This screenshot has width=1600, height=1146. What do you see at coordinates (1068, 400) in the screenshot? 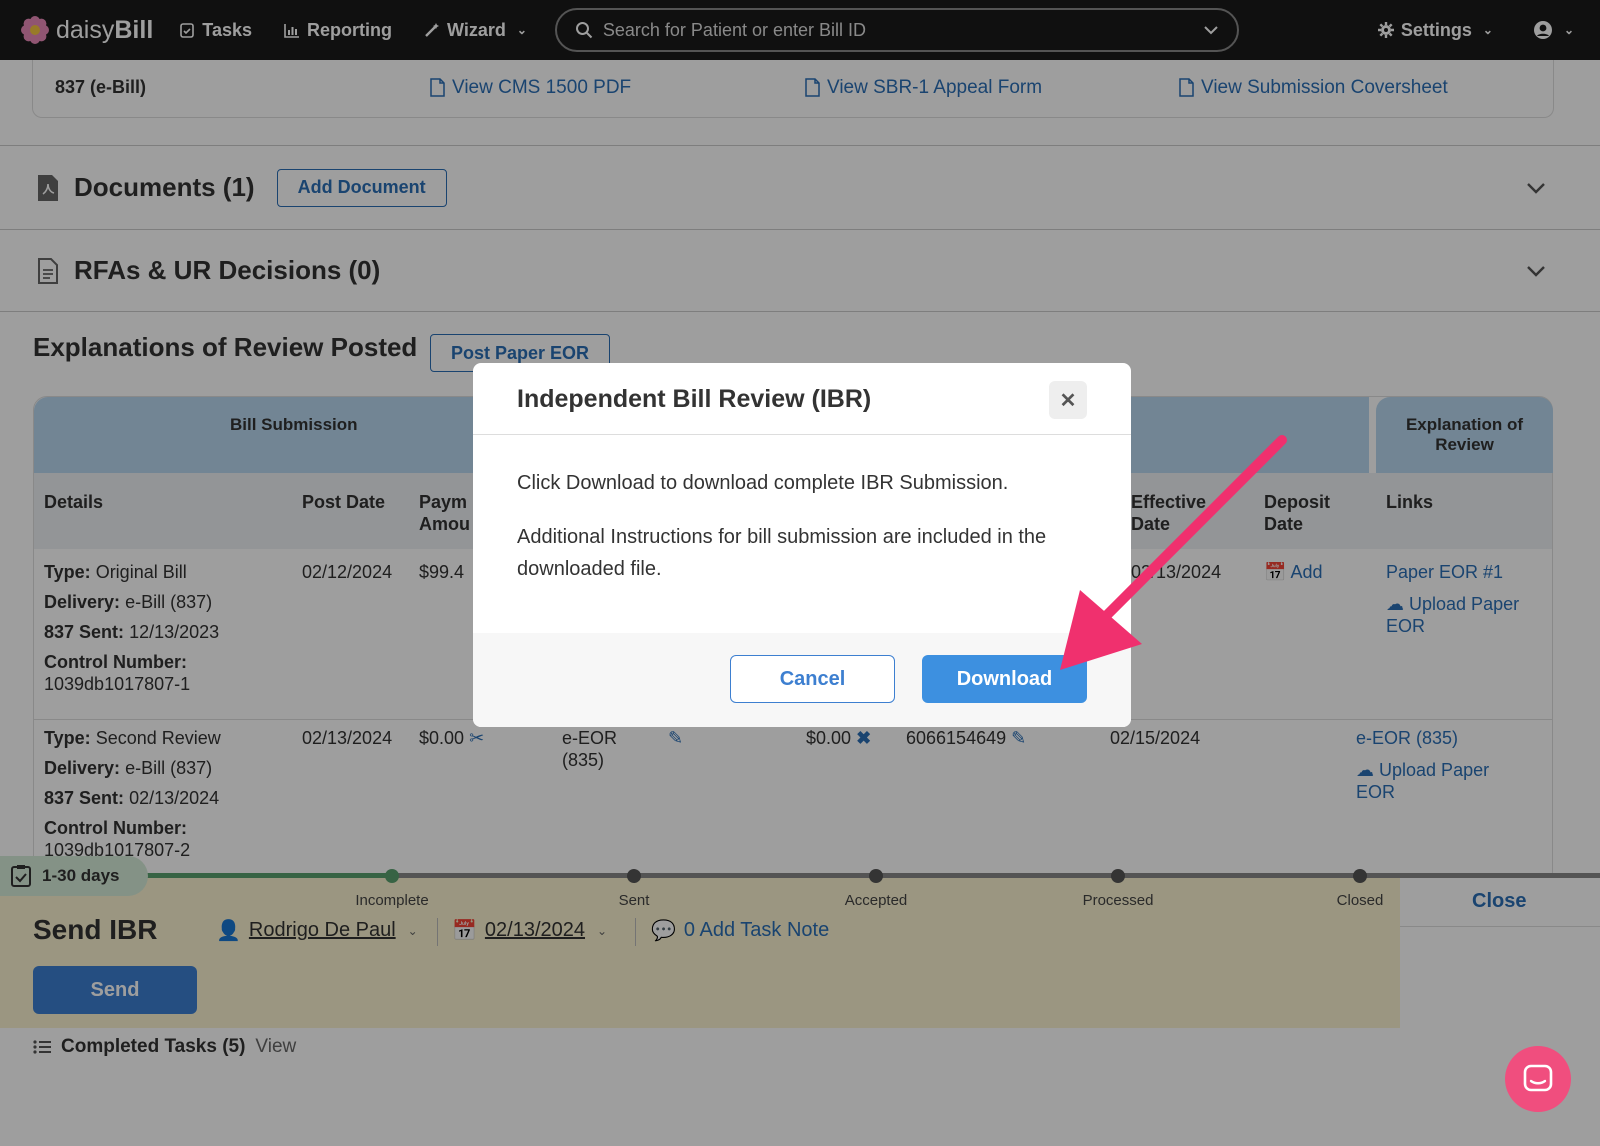
I see `close-icon: ✕` at bounding box center [1068, 400].